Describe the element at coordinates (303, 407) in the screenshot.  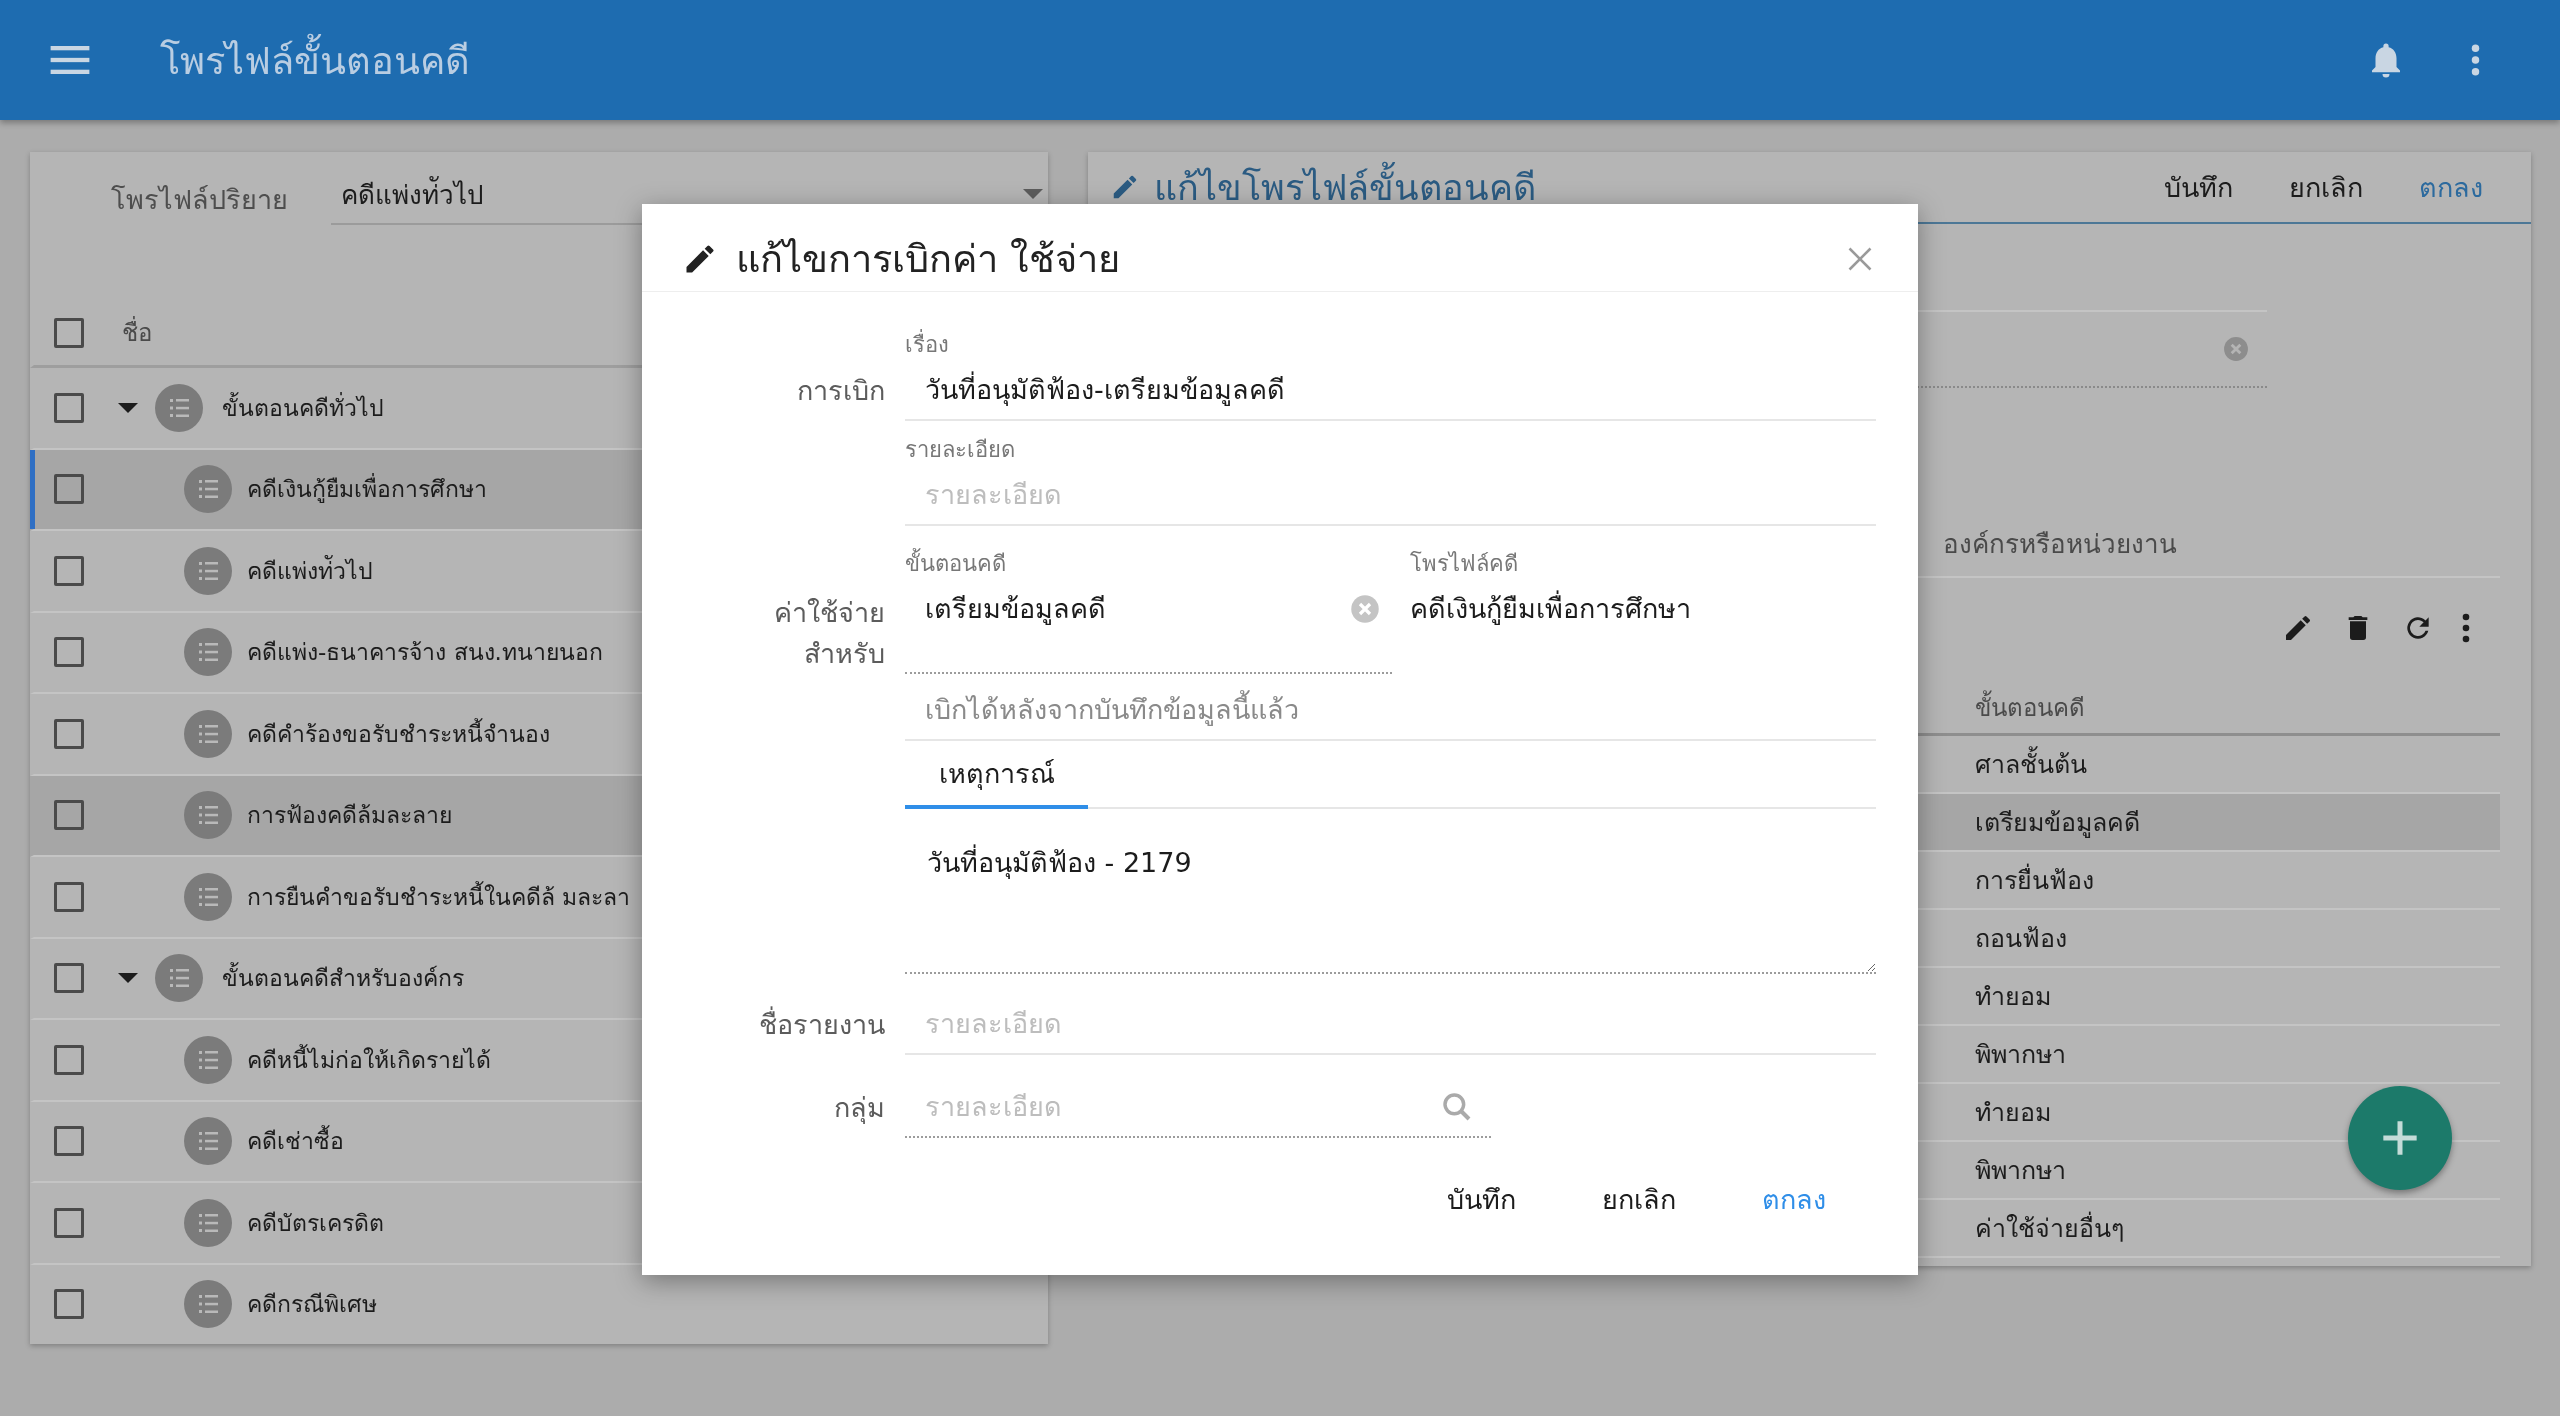
I see `tree-group-label: ขั้นตอนคดีทั่วไป` at that location.